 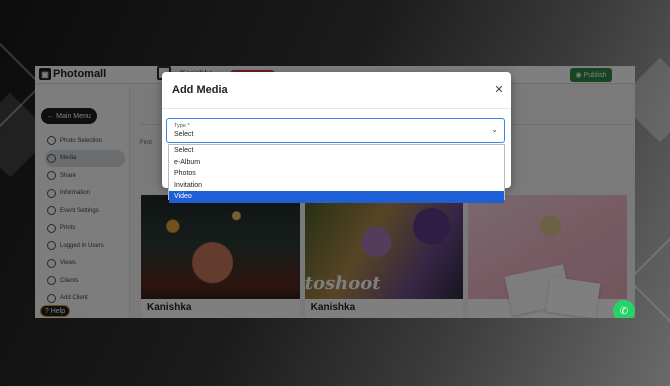 I want to click on modal-title: Add Media, so click(x=200, y=90).